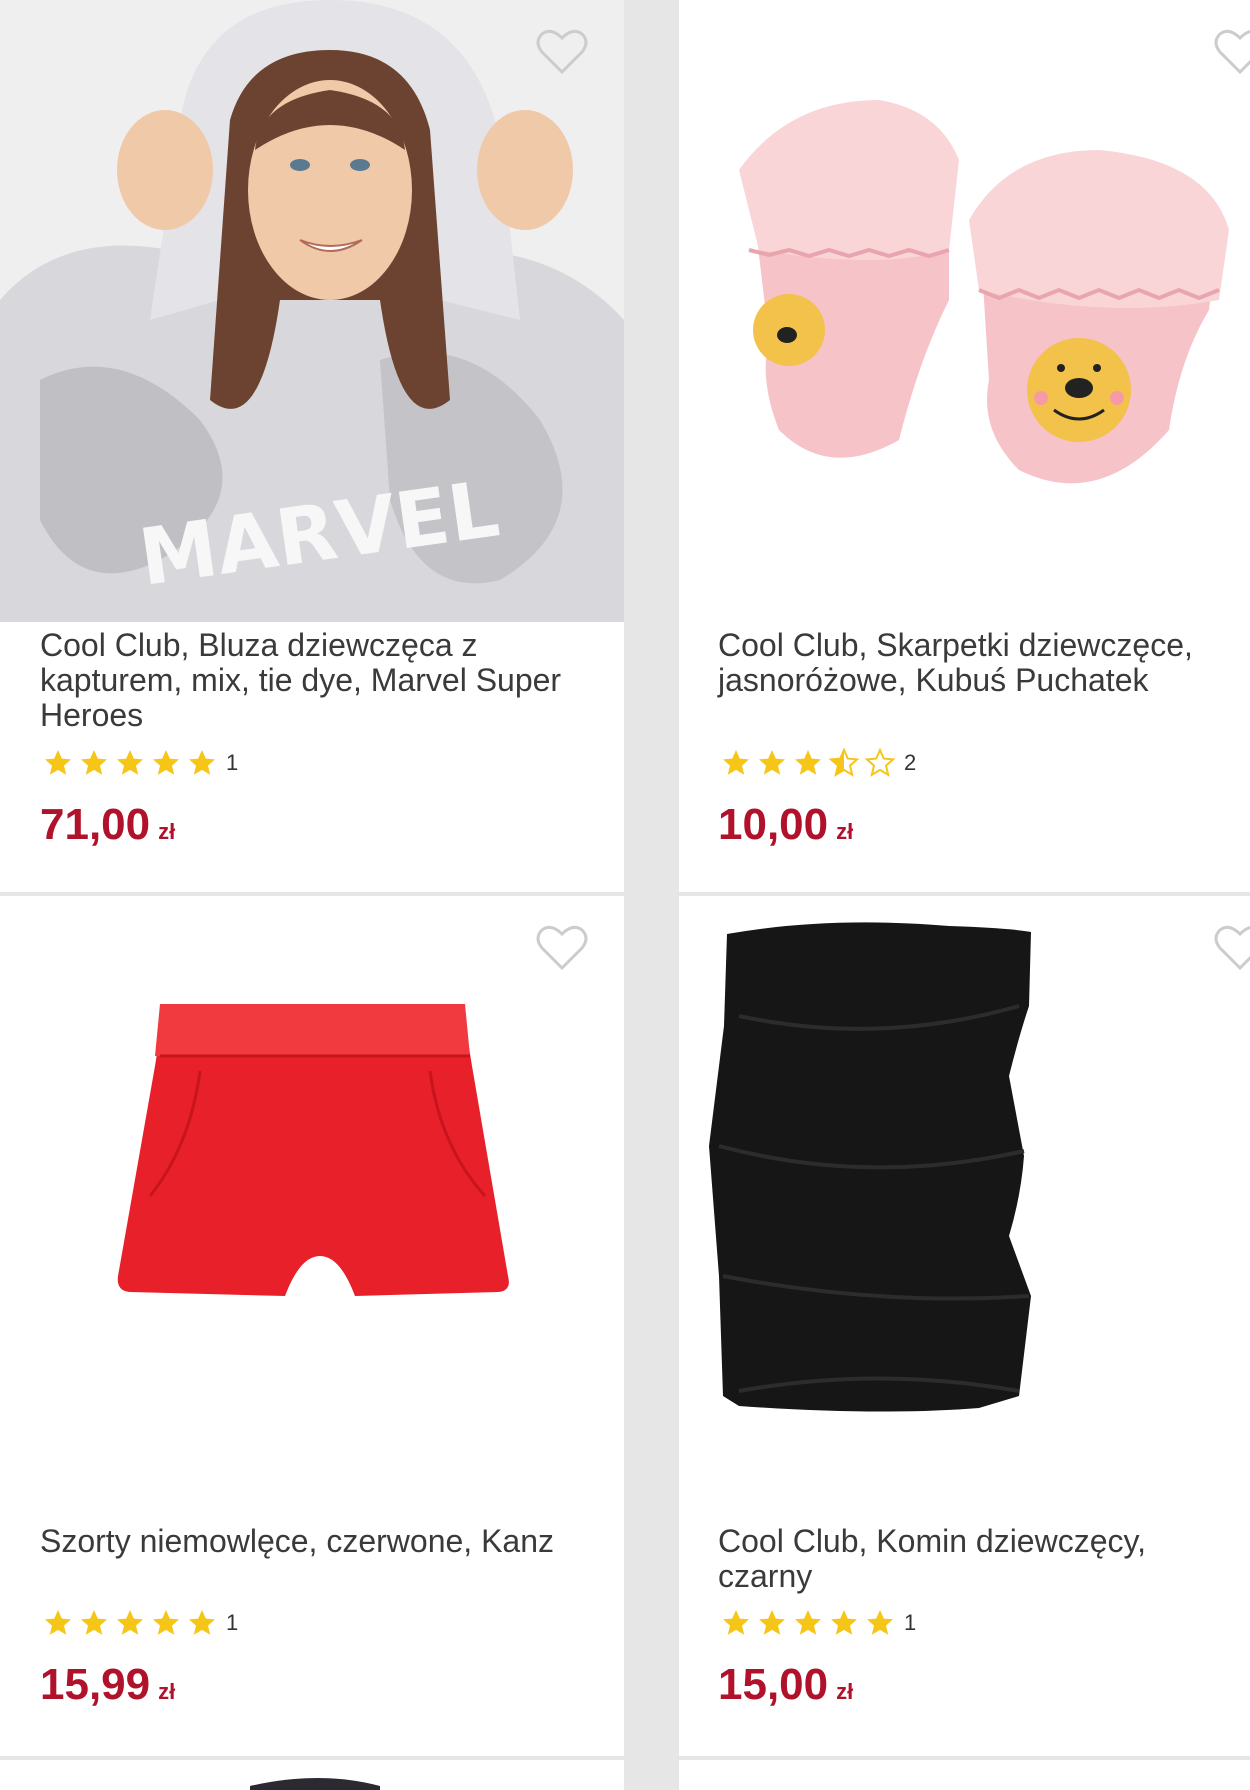 This screenshot has height=1790, width=1250. What do you see at coordinates (773, 824) in the screenshot?
I see `price-amount: 10,00` at bounding box center [773, 824].